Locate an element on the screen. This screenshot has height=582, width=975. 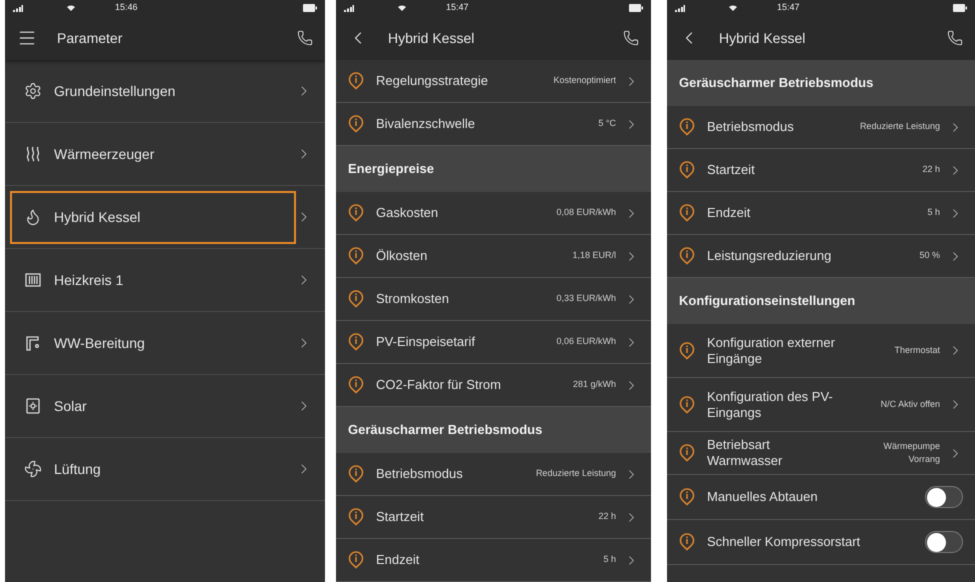
setting-value: 1,18 EUR/l is located at coordinates (594, 255).